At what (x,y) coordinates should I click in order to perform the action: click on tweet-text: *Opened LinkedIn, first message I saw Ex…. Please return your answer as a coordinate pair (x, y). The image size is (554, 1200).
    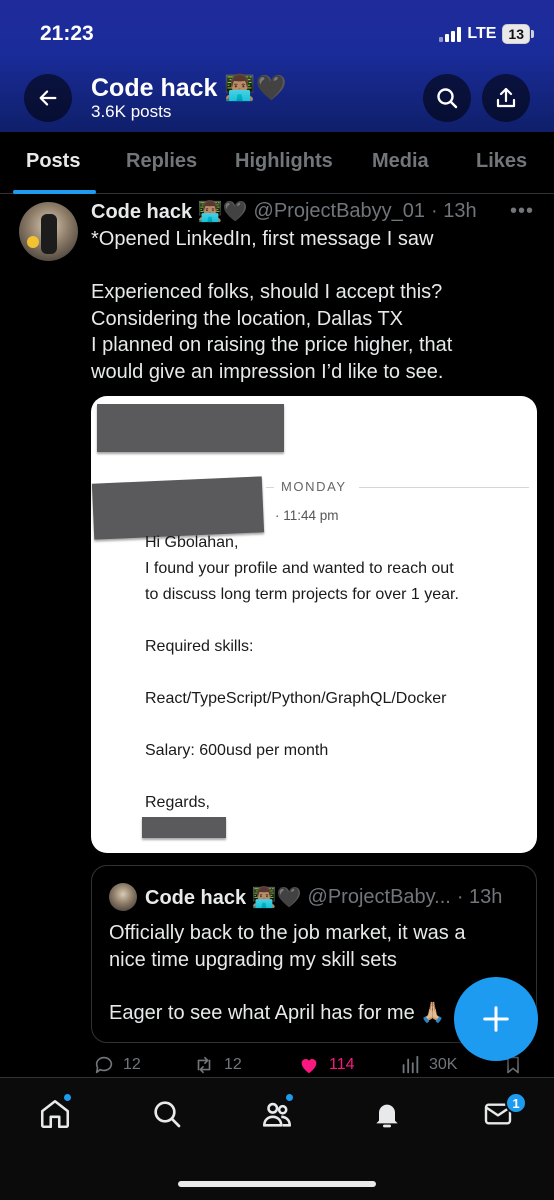
    Looking at the image, I should click on (311, 305).